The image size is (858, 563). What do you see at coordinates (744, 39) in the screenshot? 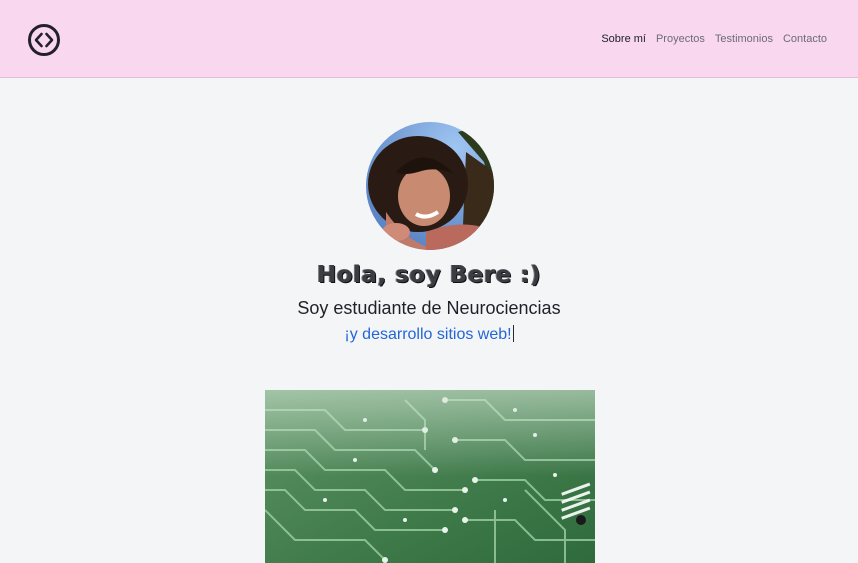
I see `nav-link-testimonios: Testimonios` at bounding box center [744, 39].